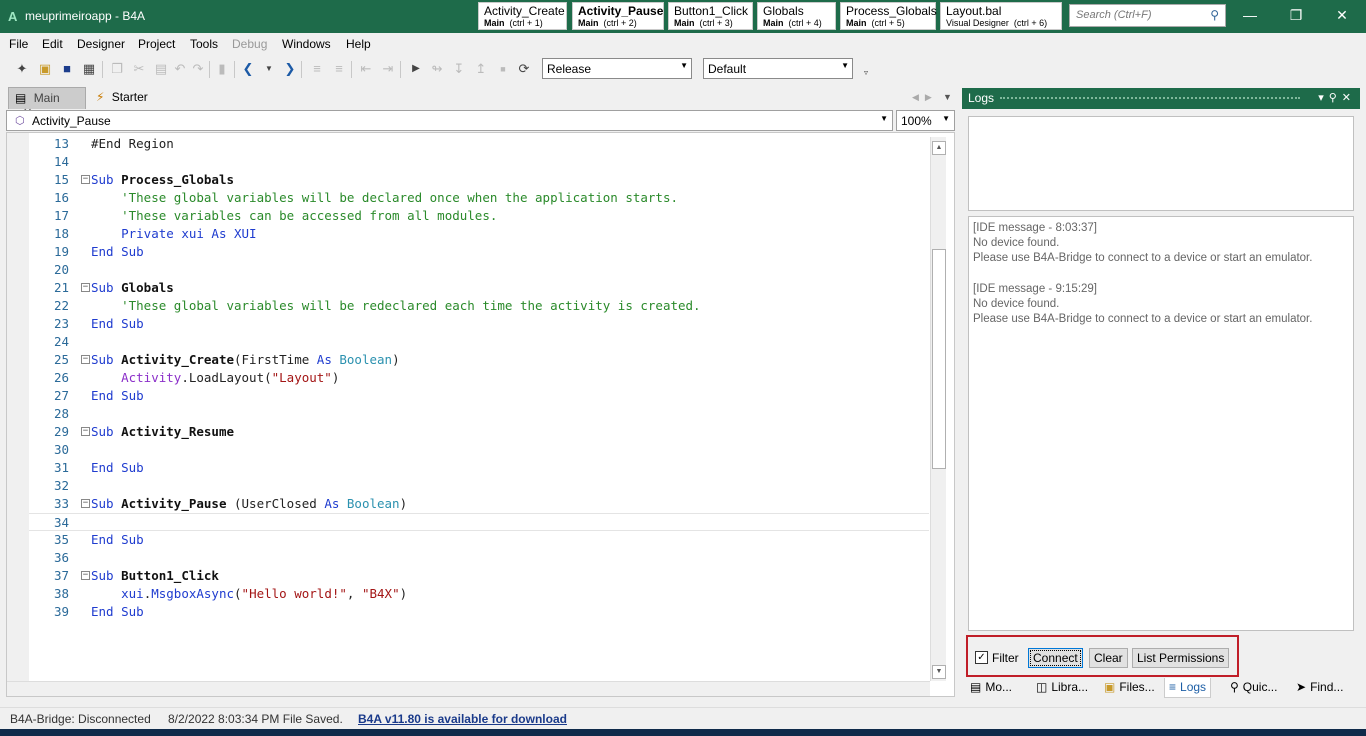  Describe the element at coordinates (67, 69) in the screenshot. I see `save-icon: ■` at that location.